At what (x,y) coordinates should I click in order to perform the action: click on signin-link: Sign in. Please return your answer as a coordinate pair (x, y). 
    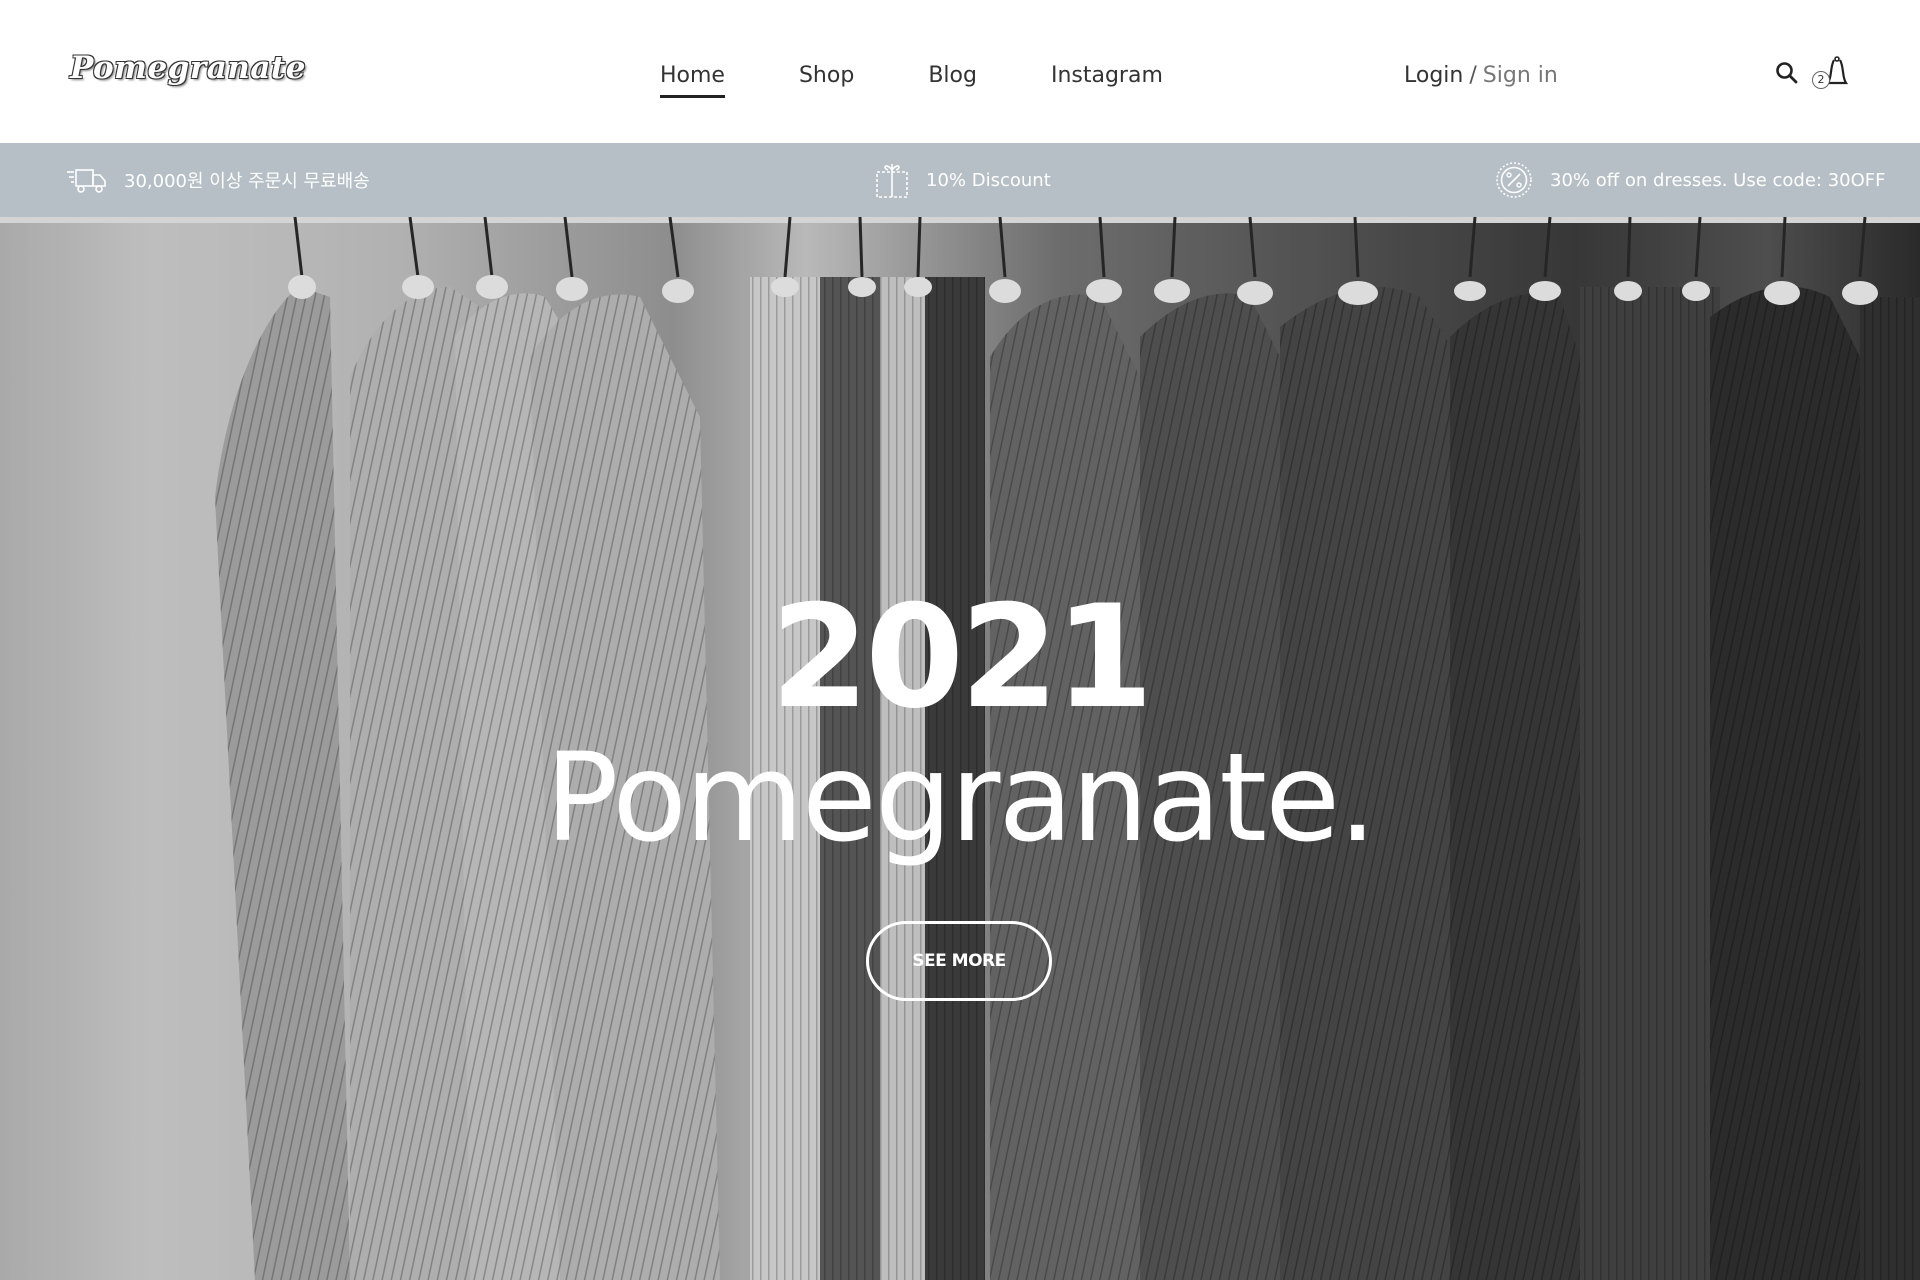
    Looking at the image, I should click on (1520, 75).